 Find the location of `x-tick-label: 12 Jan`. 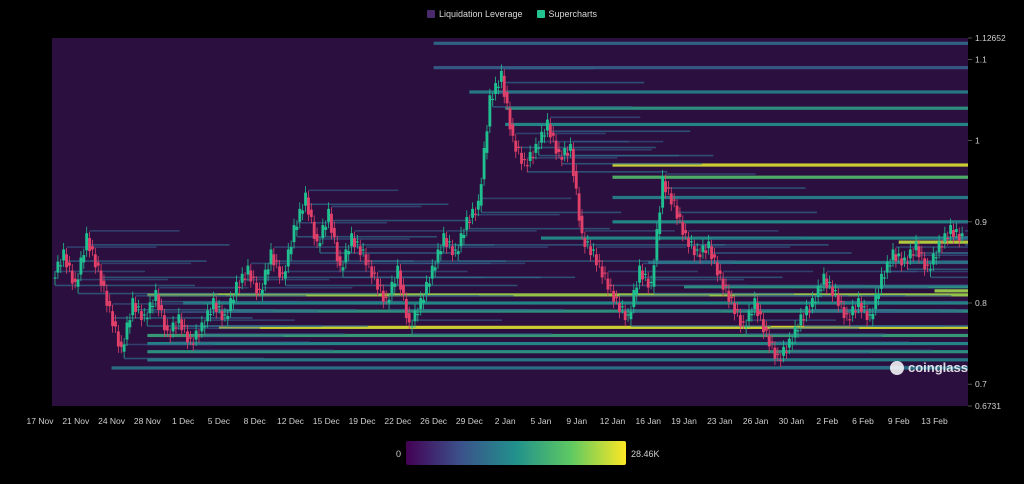

x-tick-label: 12 Jan is located at coordinates (613, 421).